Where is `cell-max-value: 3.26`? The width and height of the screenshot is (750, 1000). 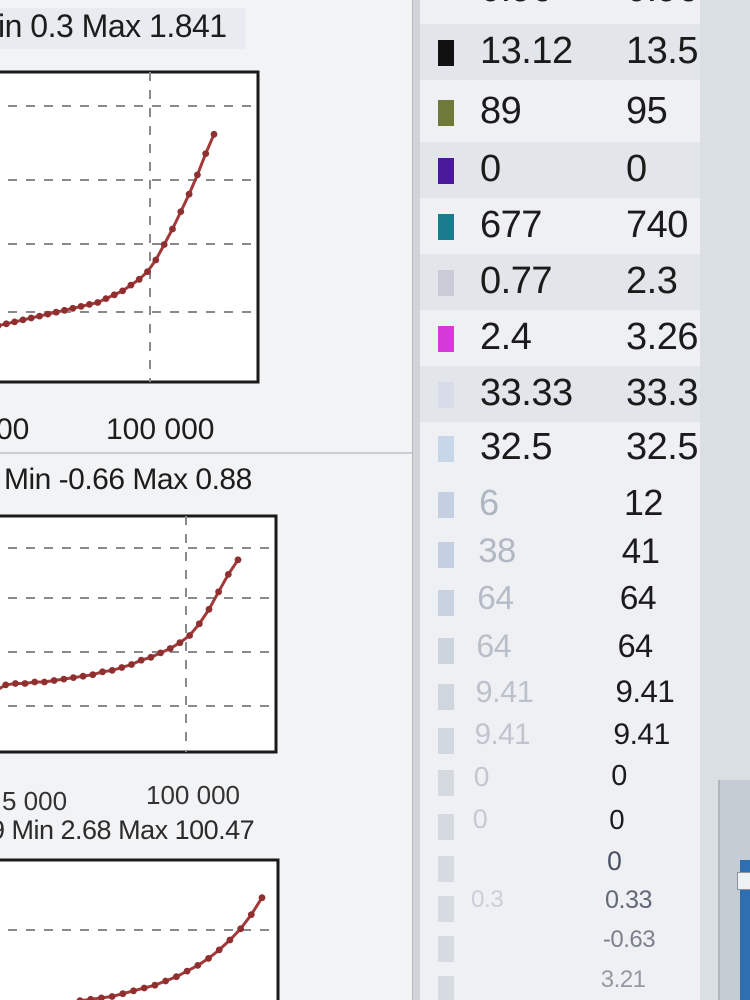 cell-max-value: 3.26 is located at coordinates (662, 337).